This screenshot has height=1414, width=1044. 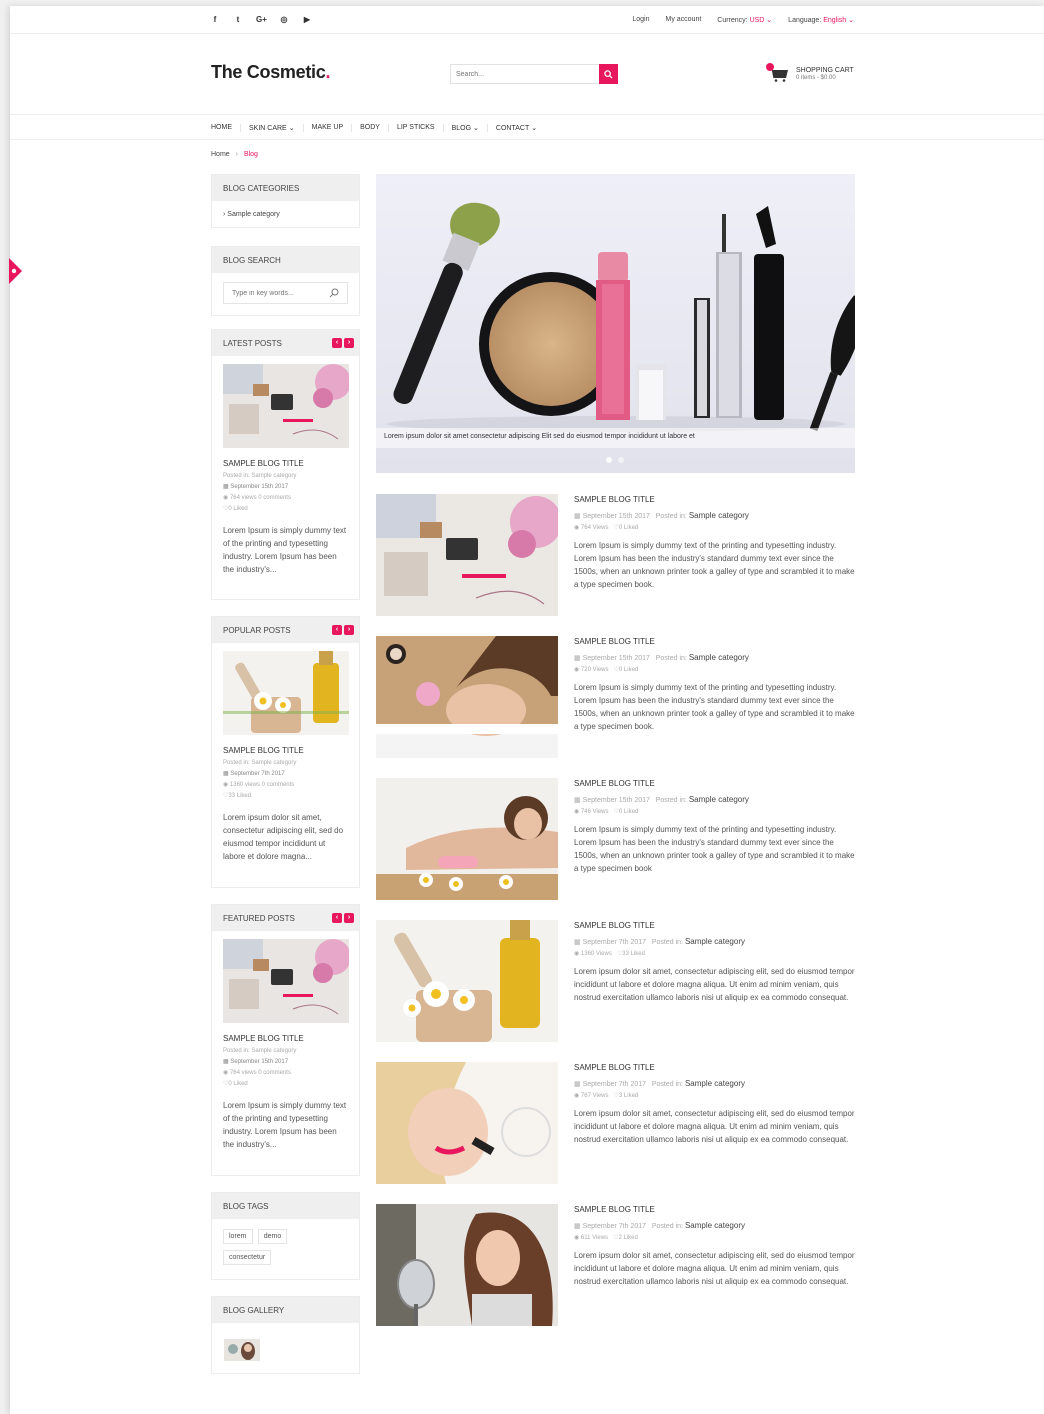 What do you see at coordinates (285, 918) in the screenshot?
I see `widget-title: FEATURED POSTS ‹ ›` at bounding box center [285, 918].